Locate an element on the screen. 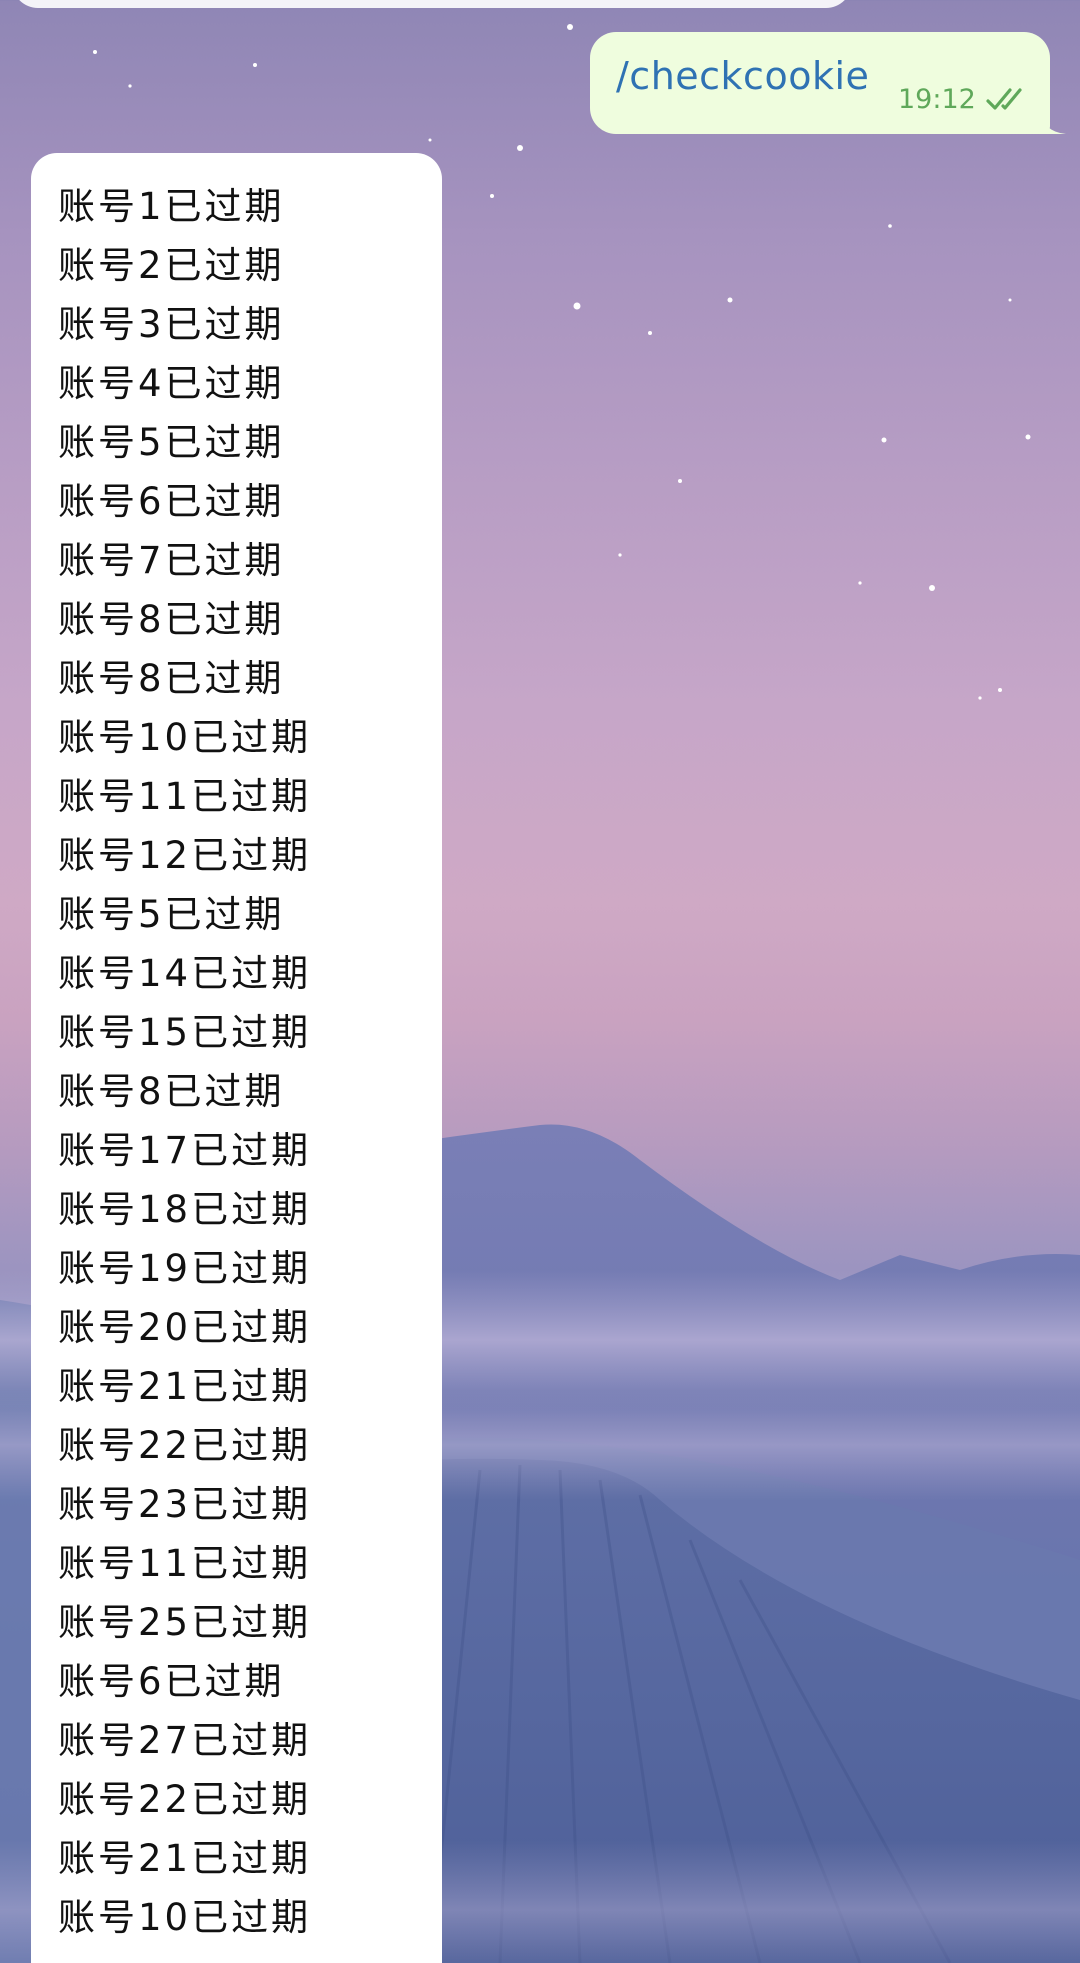 This screenshot has width=1080, height=1963. list-item: 账号23已过期 is located at coordinates (185, 1504).